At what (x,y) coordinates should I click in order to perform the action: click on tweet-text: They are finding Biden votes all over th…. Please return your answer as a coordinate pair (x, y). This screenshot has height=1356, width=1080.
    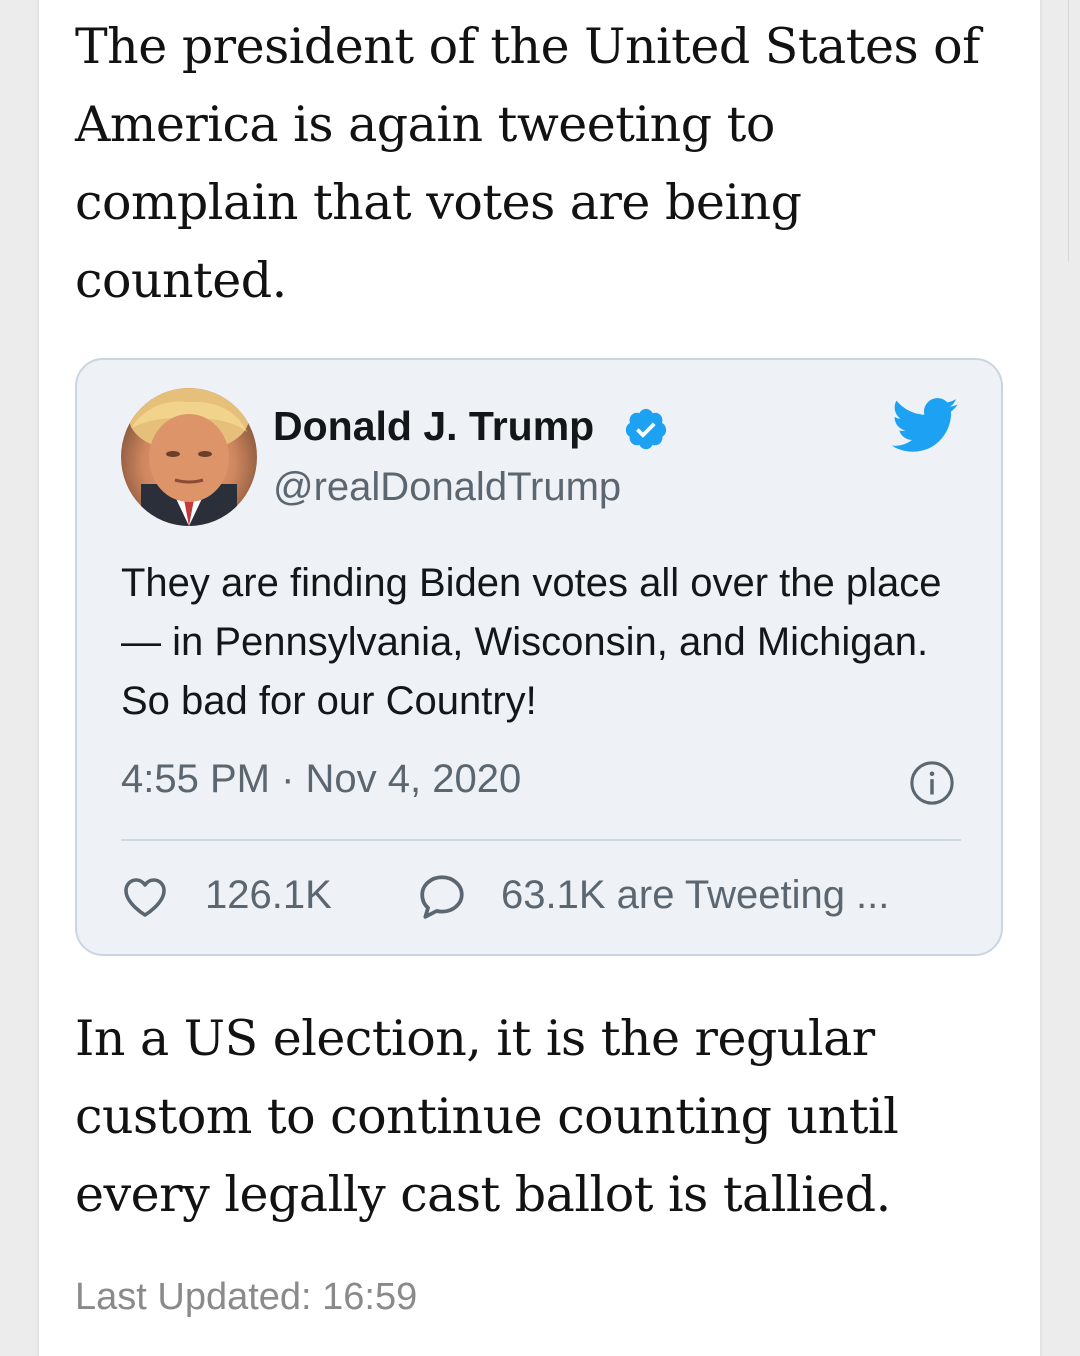
    Looking at the image, I should click on (531, 642).